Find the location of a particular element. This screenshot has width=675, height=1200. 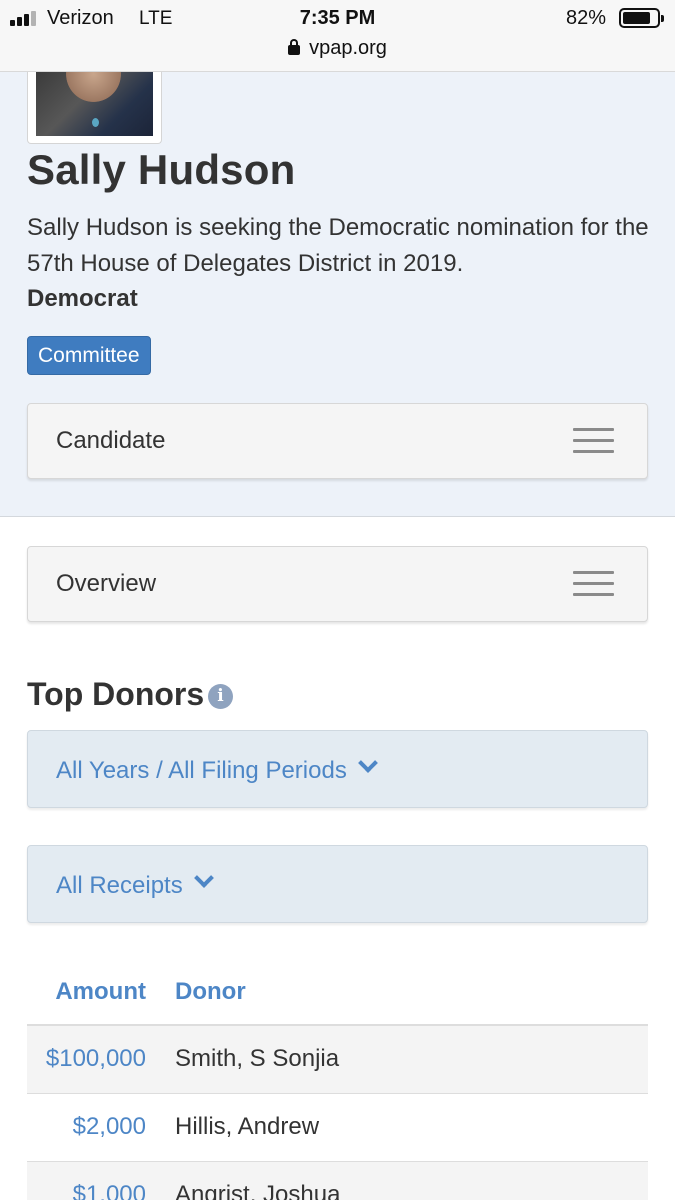

table-row: $1,000 Angrist, Joshua is located at coordinates (337, 1181).